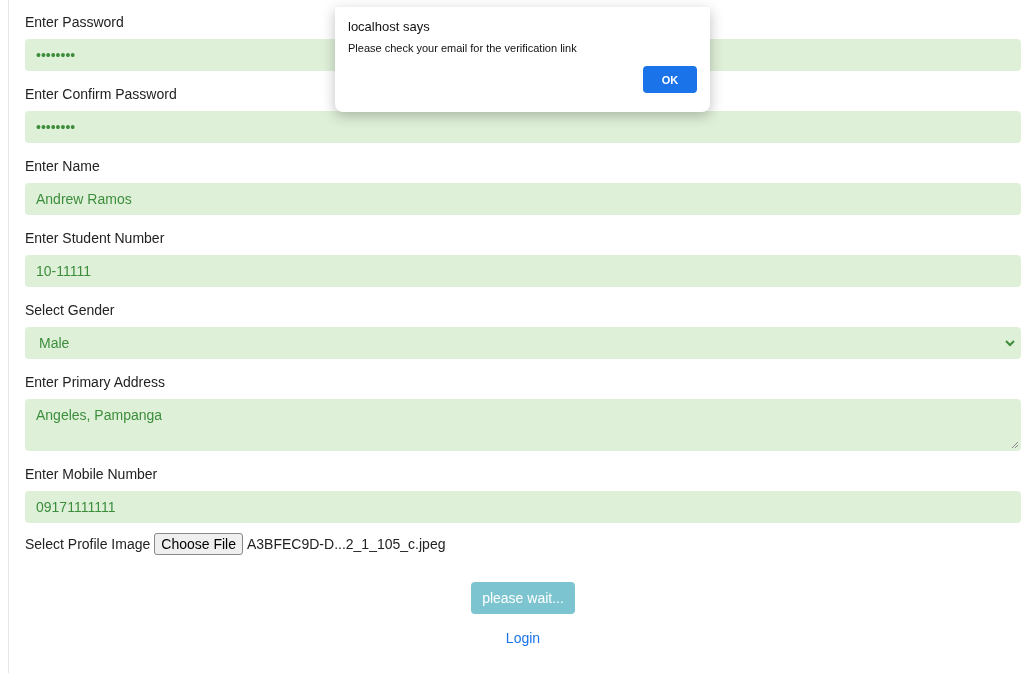 The width and height of the screenshot is (1029, 673). What do you see at coordinates (88, 544) in the screenshot?
I see `field-label: Select Profile Image` at bounding box center [88, 544].